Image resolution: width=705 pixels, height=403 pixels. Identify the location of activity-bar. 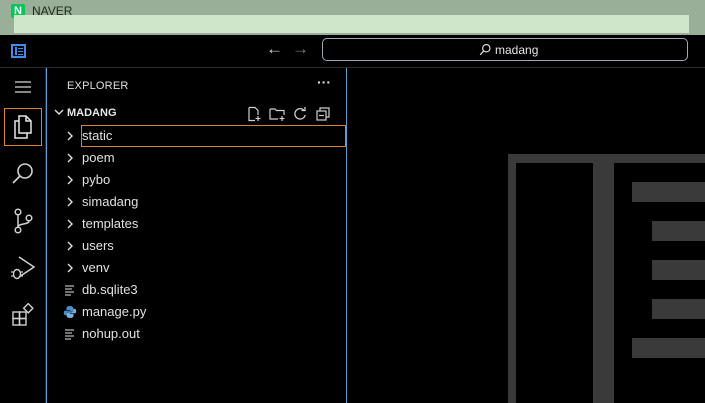
(23, 235).